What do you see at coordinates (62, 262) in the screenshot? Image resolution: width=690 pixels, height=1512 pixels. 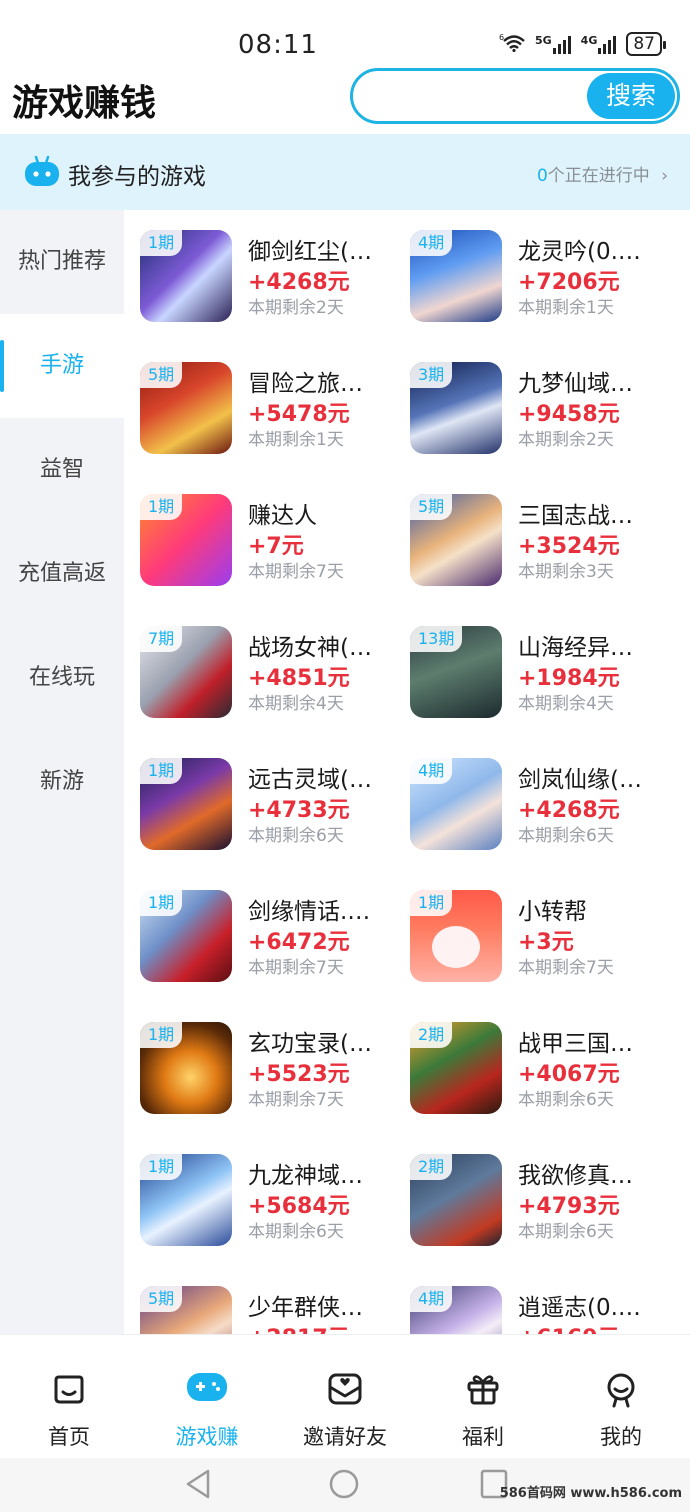 I see `sidebar-item-hot: 热门推荐` at bounding box center [62, 262].